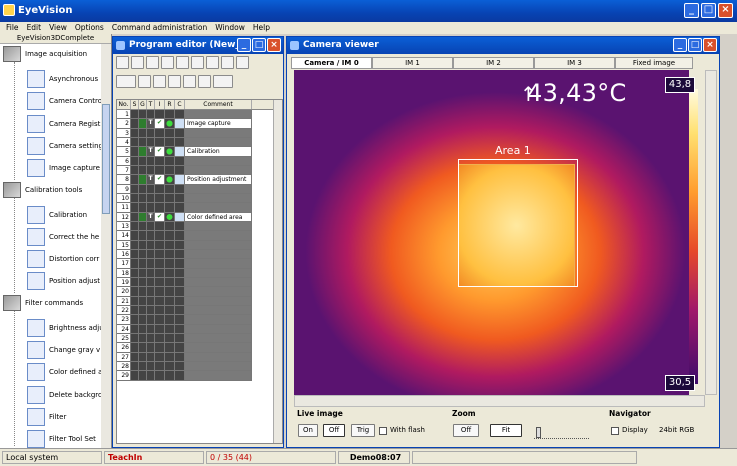 The height and width of the screenshot is (466, 737). What do you see at coordinates (124, 104) in the screenshot?
I see `col-no: No.` at bounding box center [124, 104].